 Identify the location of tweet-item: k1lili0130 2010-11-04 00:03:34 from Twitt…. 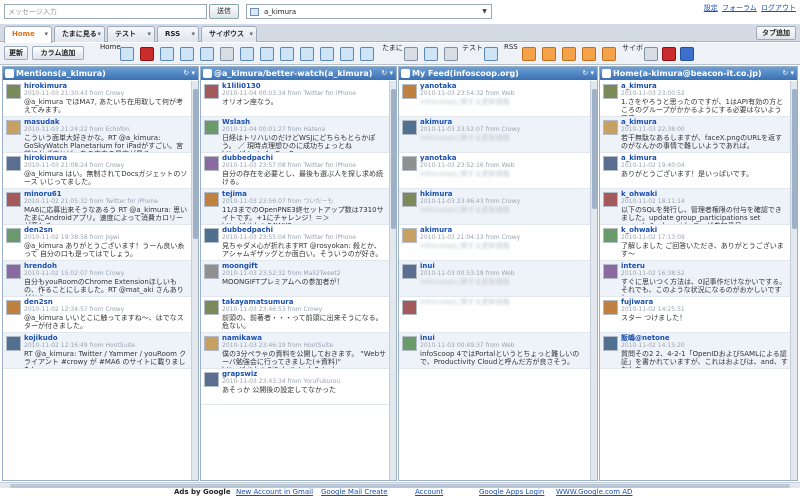
(295, 99).